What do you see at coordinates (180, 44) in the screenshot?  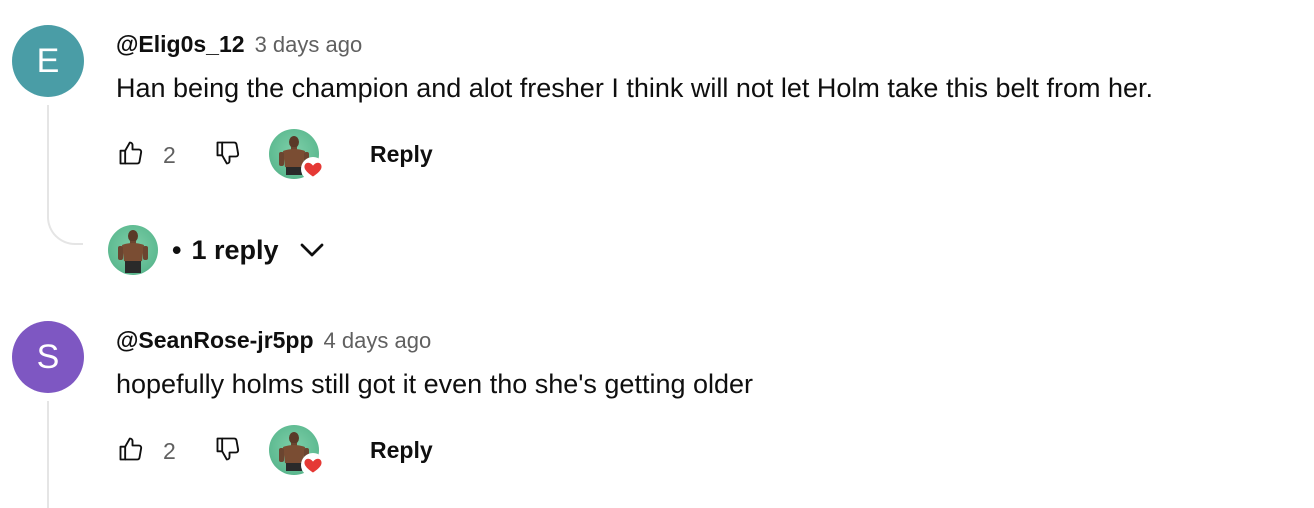 I see `author-handle: @Elig0s_12` at bounding box center [180, 44].